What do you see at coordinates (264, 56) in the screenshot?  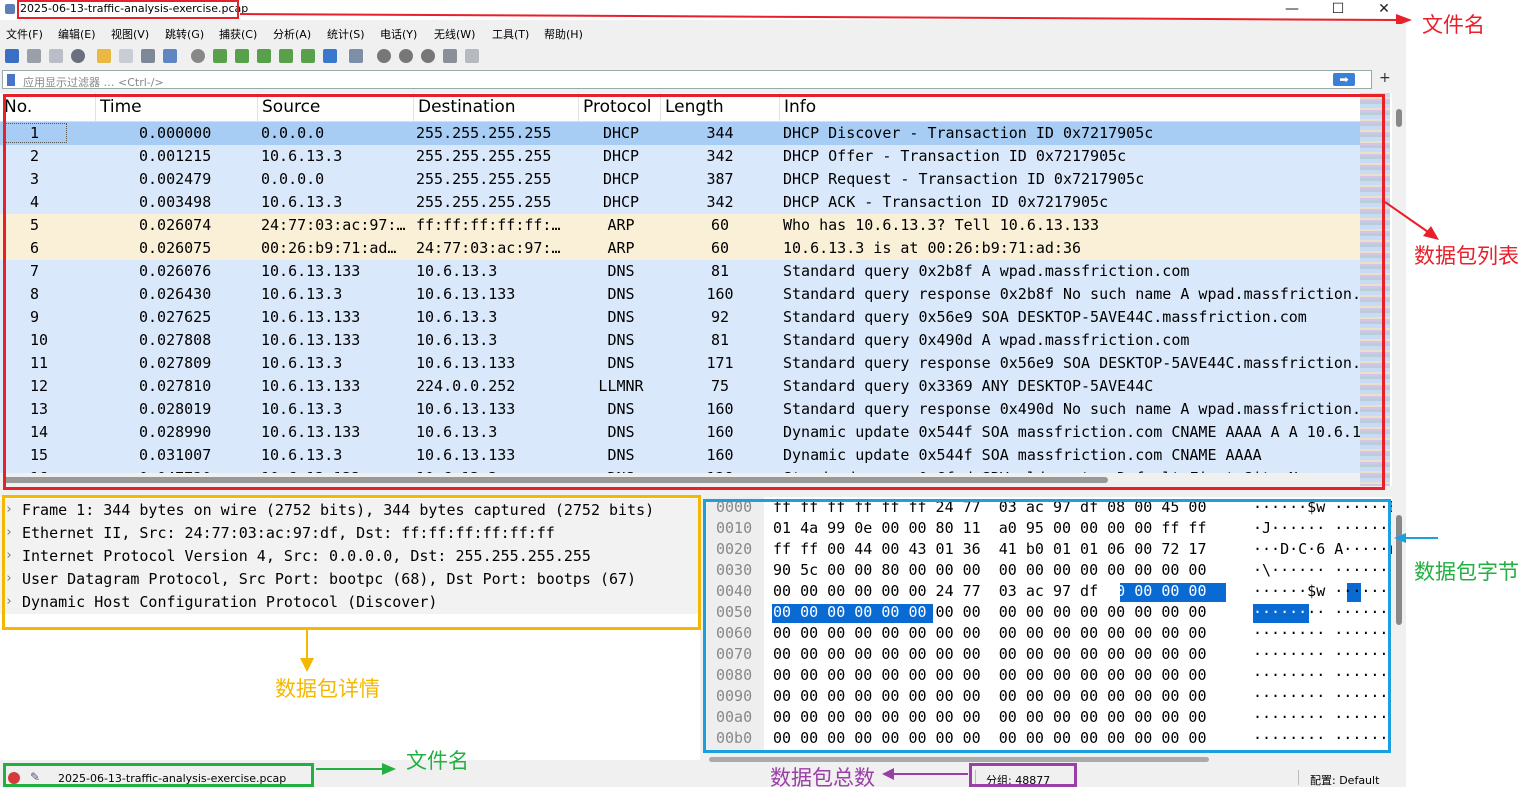 I see `go-to-packet-icon` at bounding box center [264, 56].